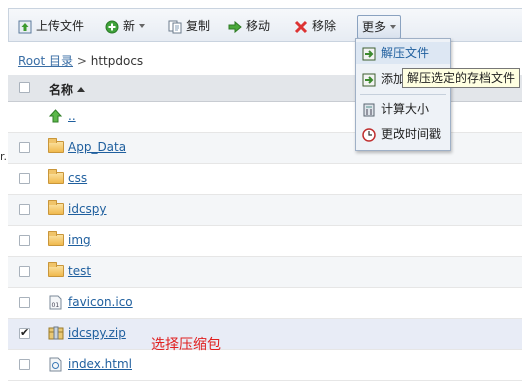 Image resolution: width=522 pixels, height=381 pixels. I want to click on upload-icon, so click(25, 26).